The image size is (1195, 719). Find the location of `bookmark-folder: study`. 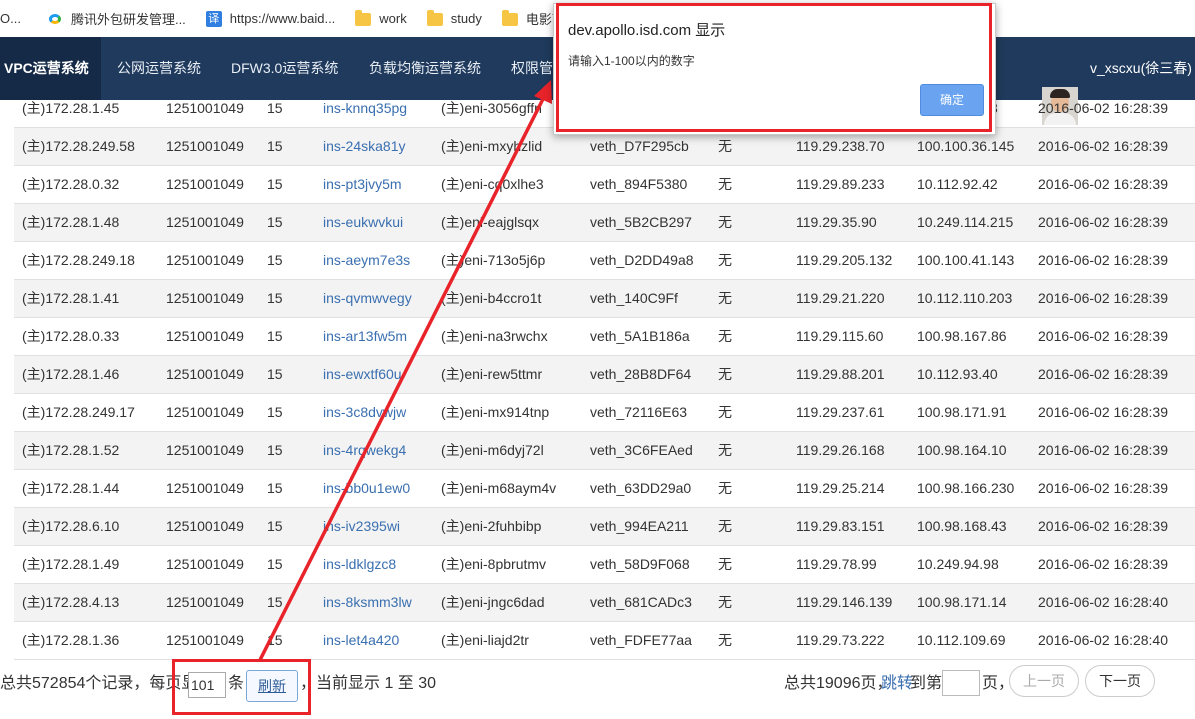

bookmark-folder: study is located at coordinates (454, 18).